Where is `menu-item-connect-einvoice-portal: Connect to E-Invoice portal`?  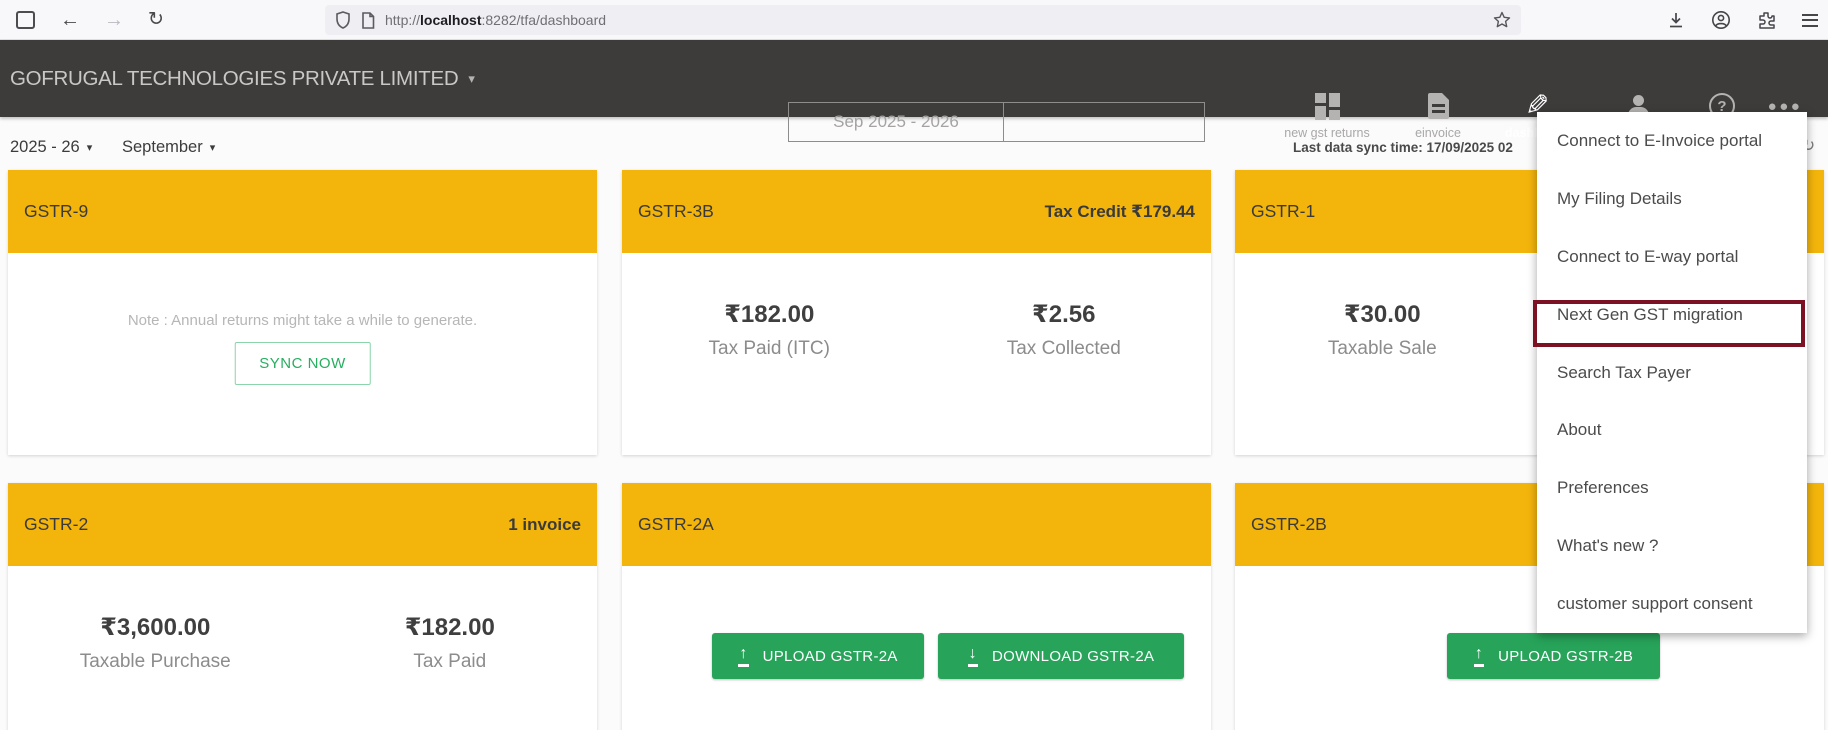
menu-item-connect-einvoice-portal: Connect to E-Invoice portal is located at coordinates (1672, 141).